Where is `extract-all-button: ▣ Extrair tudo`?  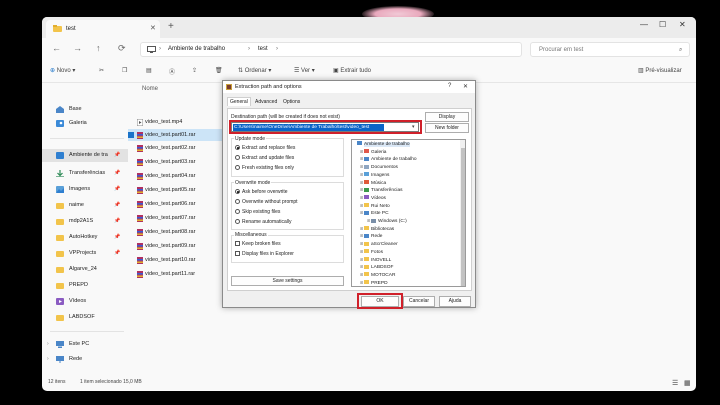 extract-all-button: ▣ Extrair tudo is located at coordinates (352, 70).